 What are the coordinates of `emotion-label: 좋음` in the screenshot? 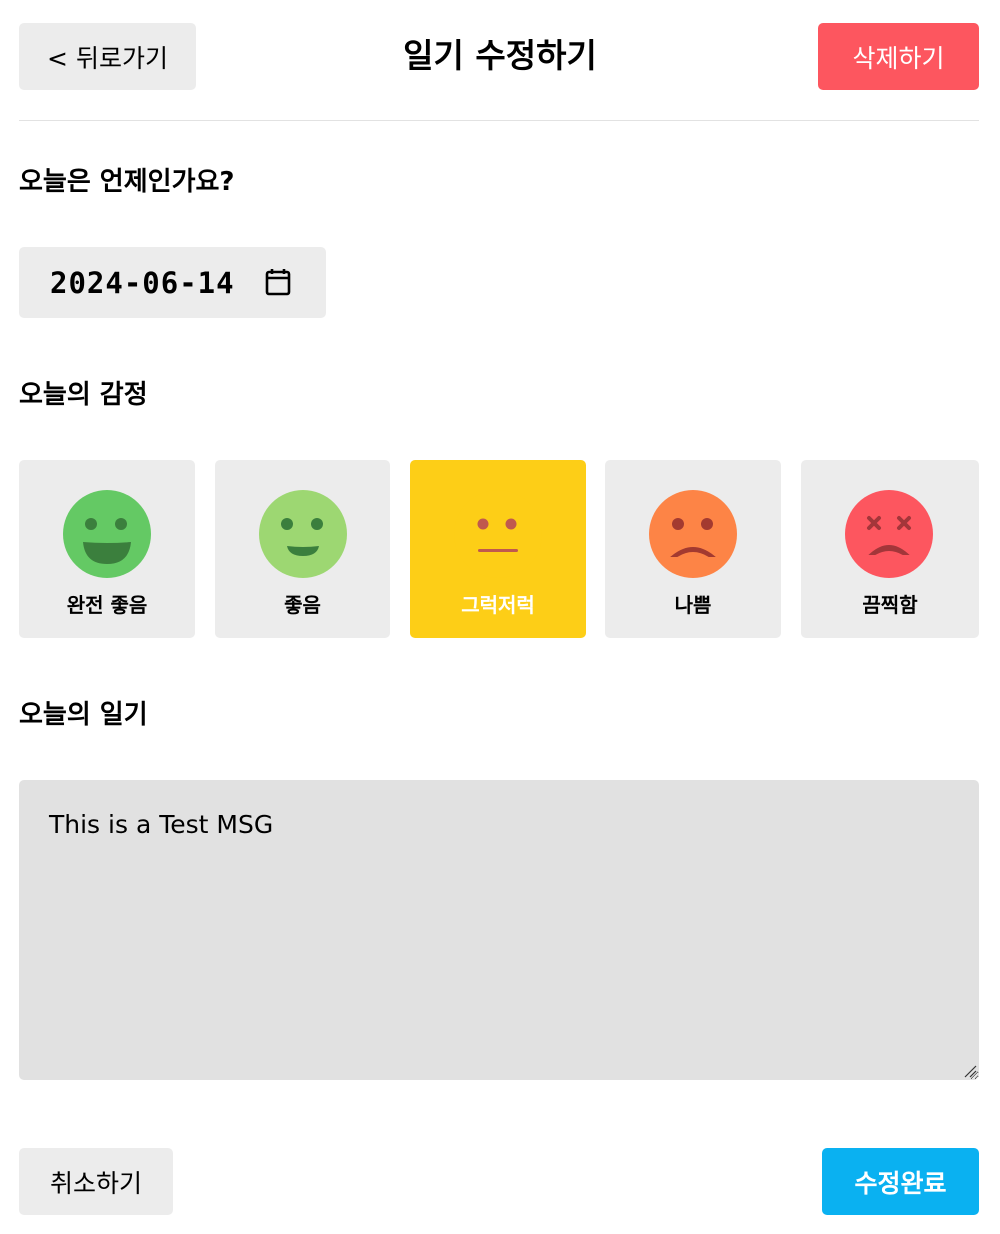 It's located at (302, 605).